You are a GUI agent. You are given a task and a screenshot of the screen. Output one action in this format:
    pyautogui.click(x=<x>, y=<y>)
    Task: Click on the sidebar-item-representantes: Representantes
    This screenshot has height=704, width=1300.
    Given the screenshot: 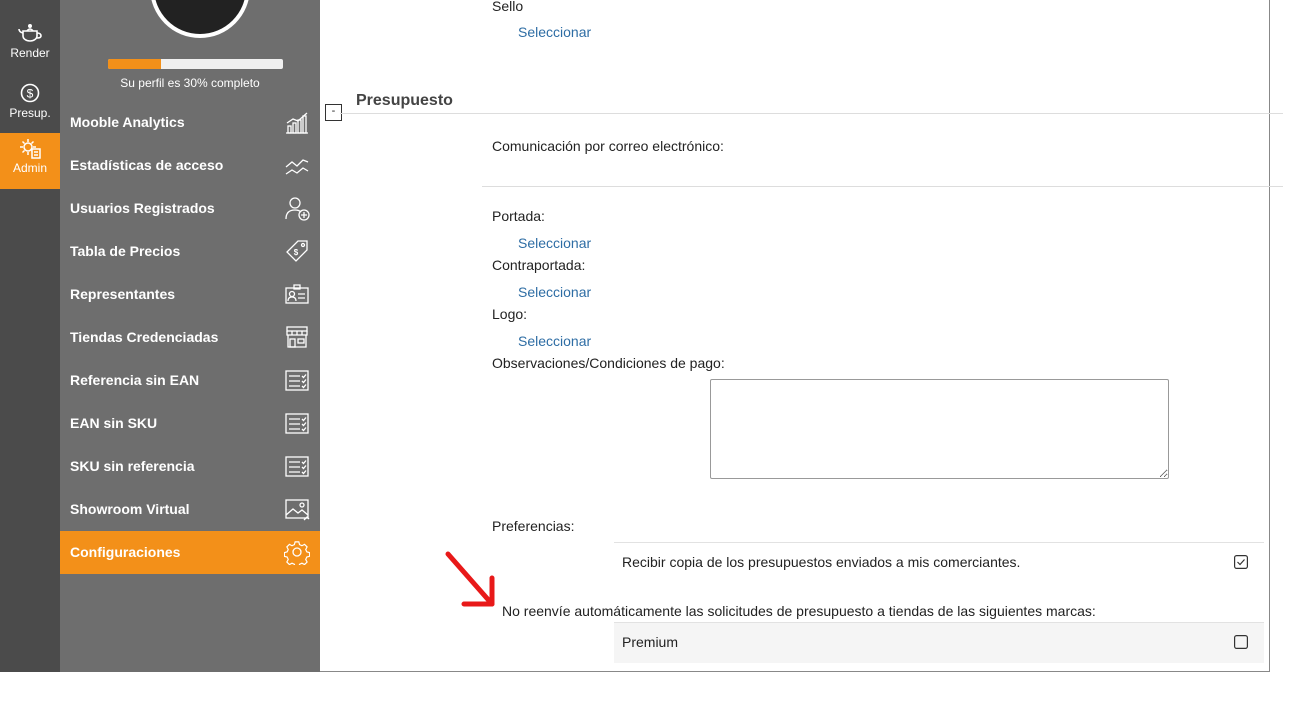 What is the action you would take?
    pyautogui.click(x=190, y=294)
    